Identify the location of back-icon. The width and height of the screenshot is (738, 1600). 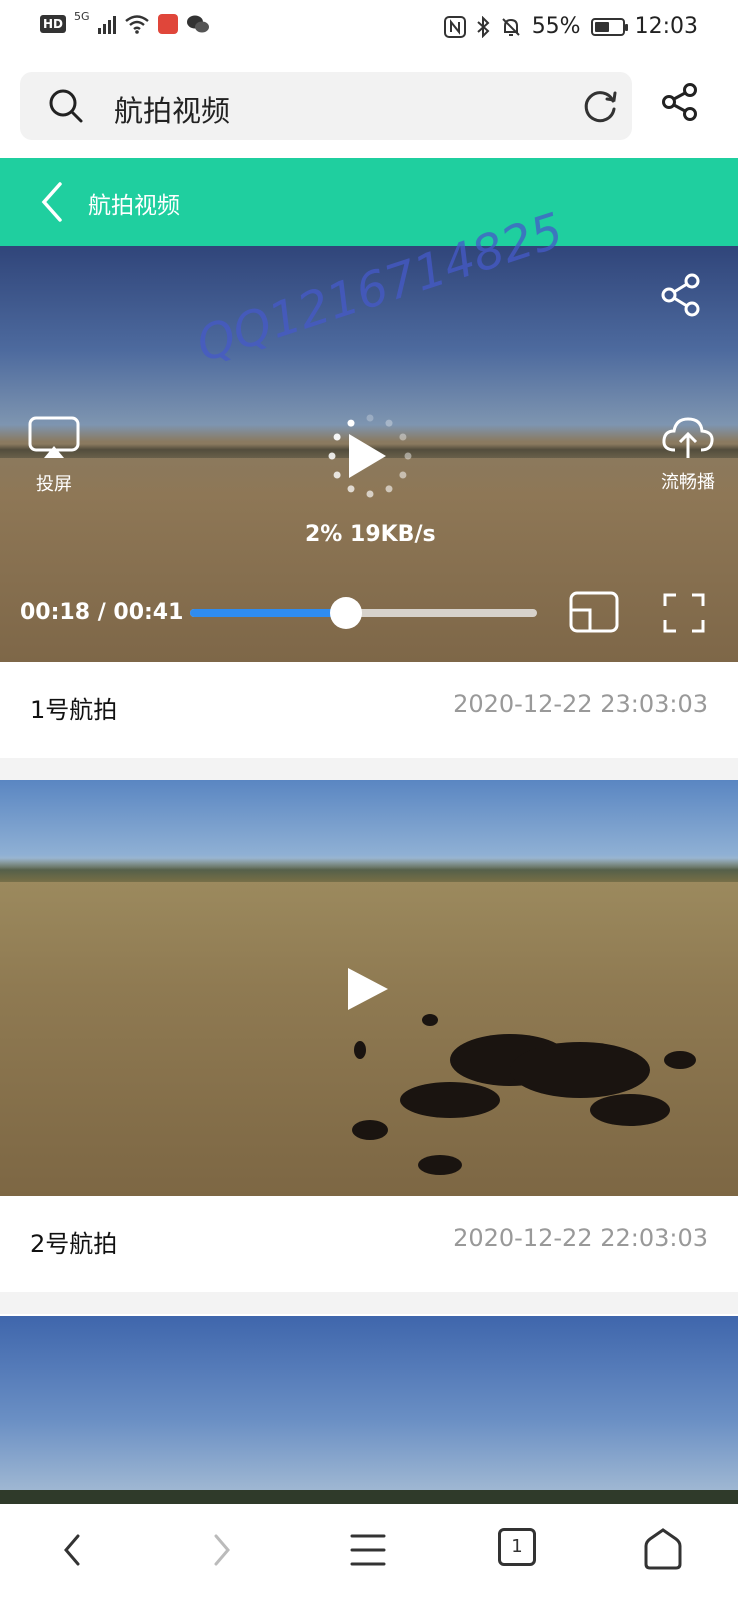
(73, 1550).